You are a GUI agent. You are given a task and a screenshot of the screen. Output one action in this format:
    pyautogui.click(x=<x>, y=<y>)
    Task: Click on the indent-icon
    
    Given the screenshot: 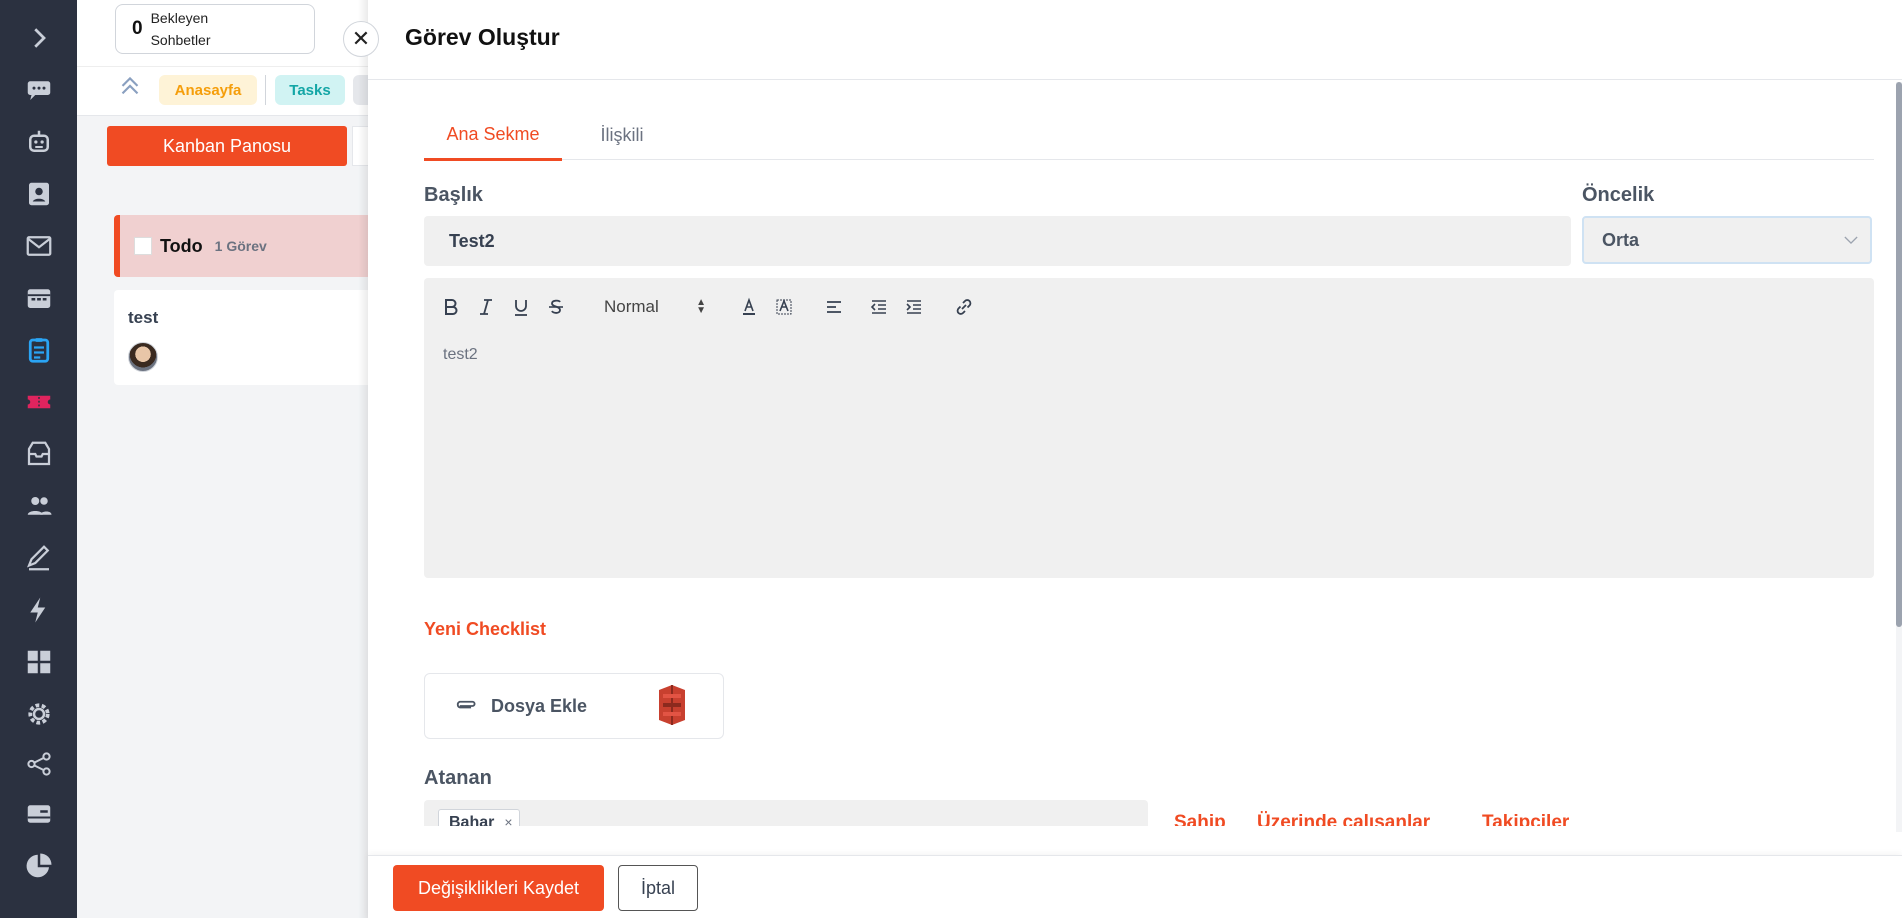 What is the action you would take?
    pyautogui.click(x=914, y=307)
    